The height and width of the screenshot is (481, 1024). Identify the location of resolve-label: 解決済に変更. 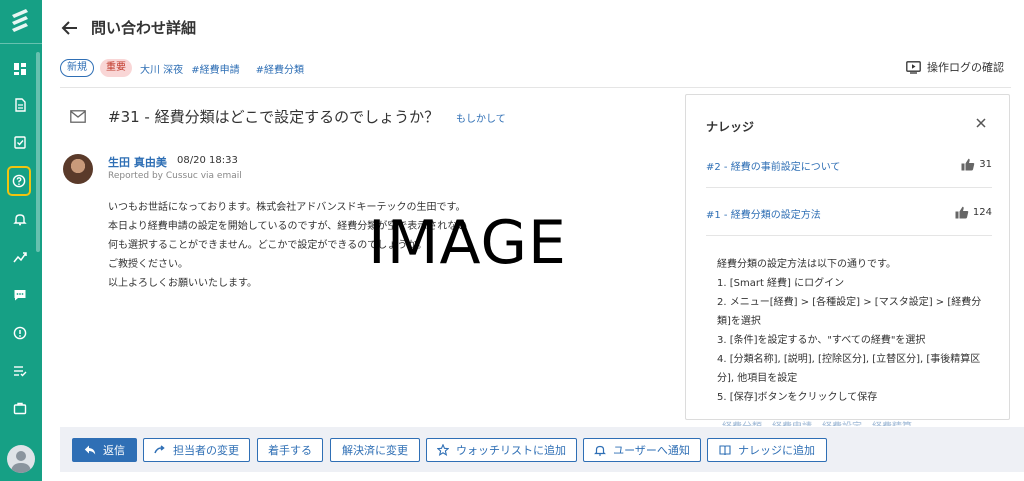
(375, 450).